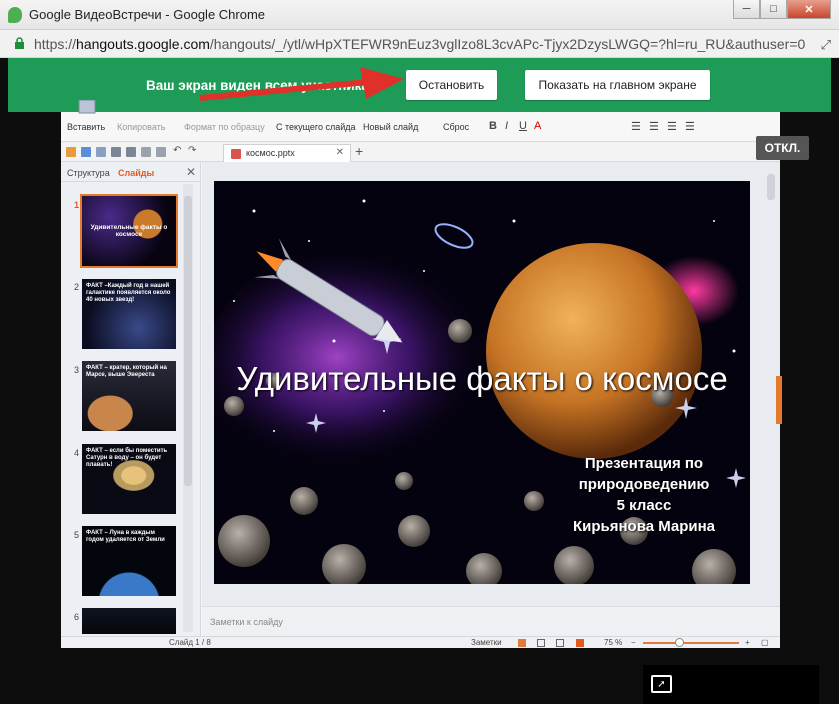 The height and width of the screenshot is (704, 839). Describe the element at coordinates (15, 15) in the screenshot. I see `hangouts-icon` at that location.